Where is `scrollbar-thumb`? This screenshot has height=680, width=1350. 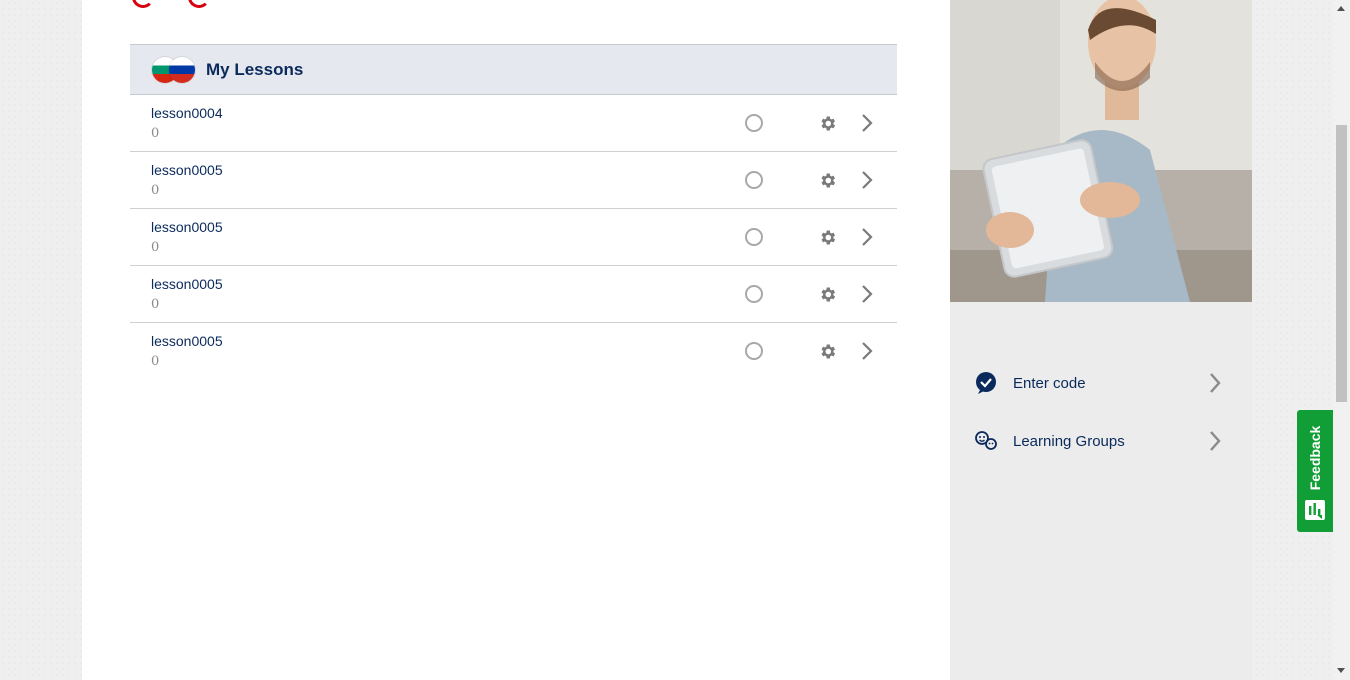
scrollbar-thumb is located at coordinates (1341, 263).